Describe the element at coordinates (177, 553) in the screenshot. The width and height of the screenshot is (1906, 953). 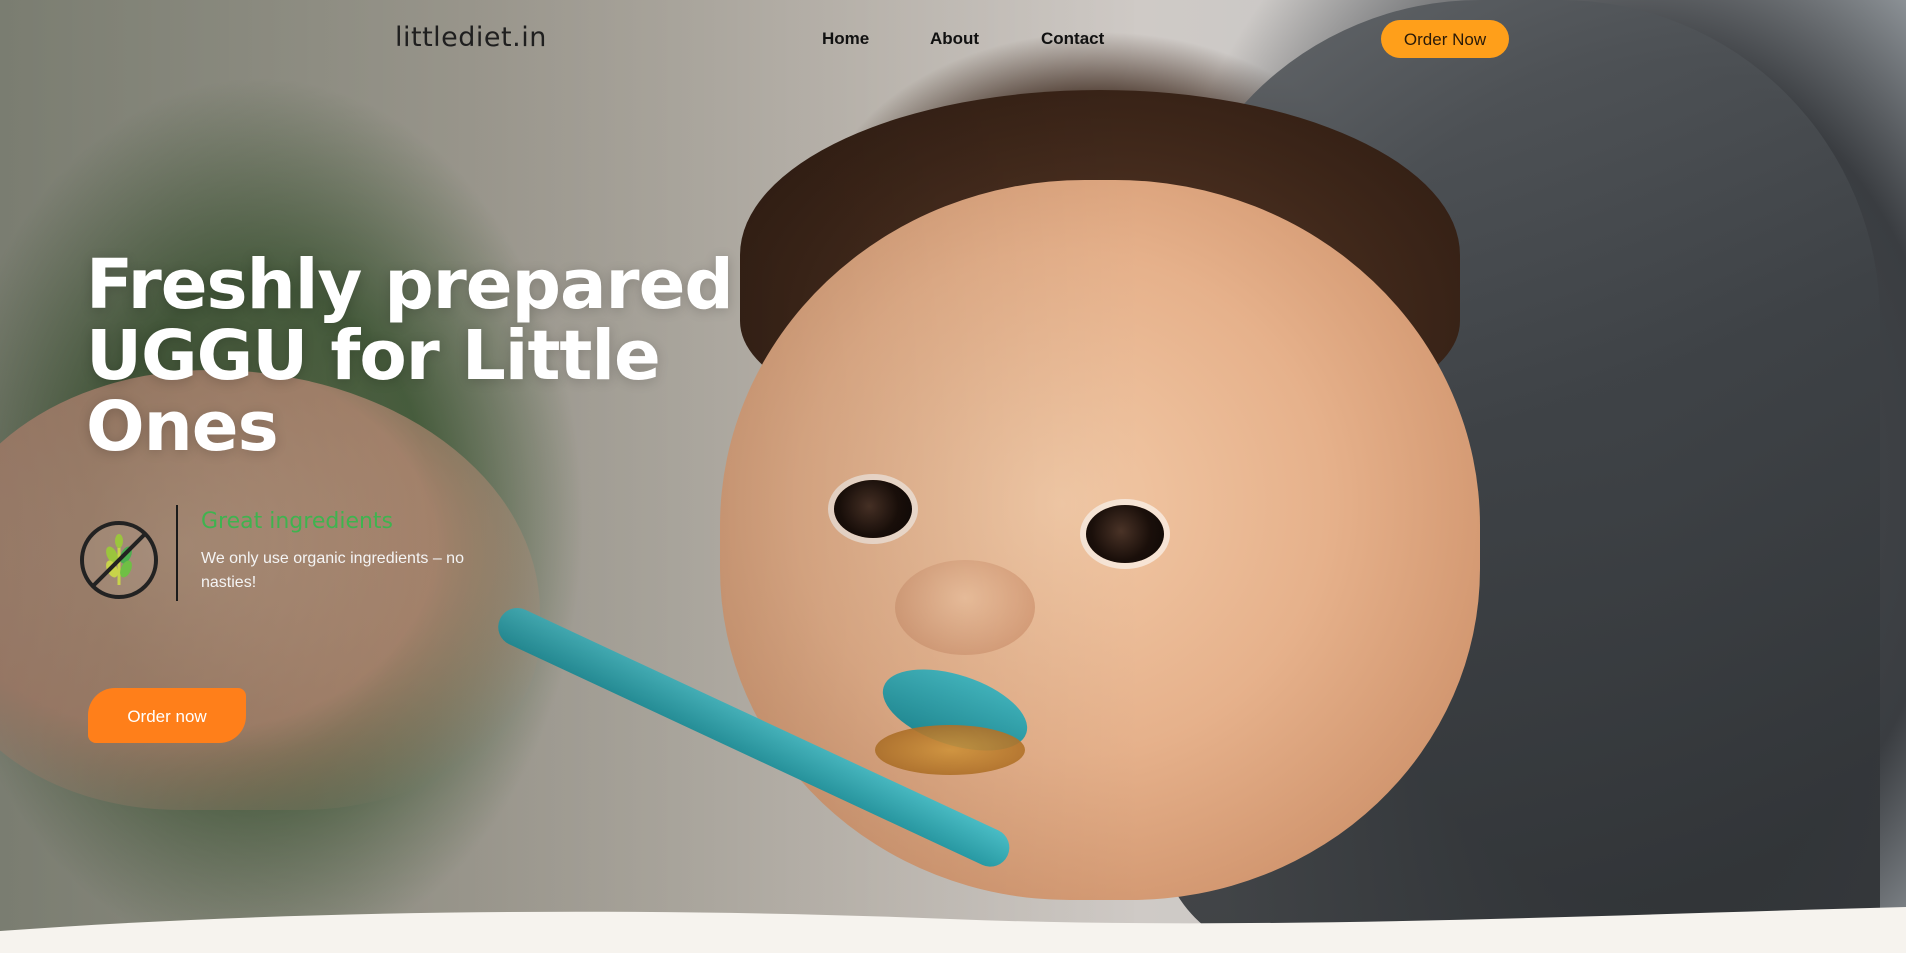
I see `feature-divider` at that location.